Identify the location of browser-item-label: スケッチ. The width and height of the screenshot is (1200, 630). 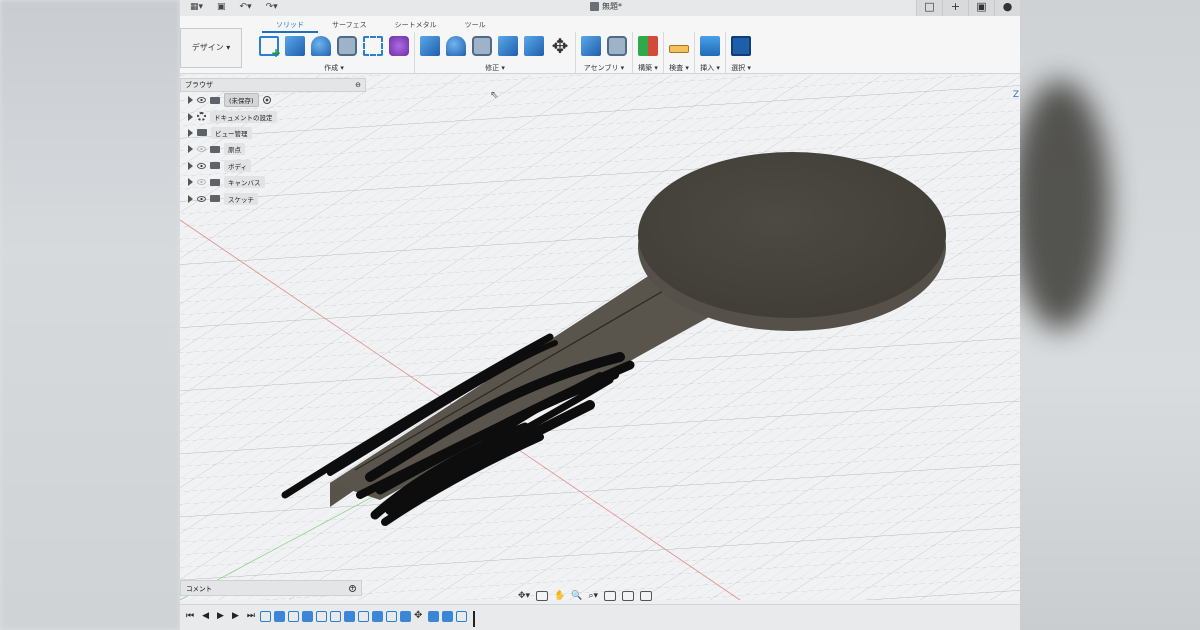
(241, 198).